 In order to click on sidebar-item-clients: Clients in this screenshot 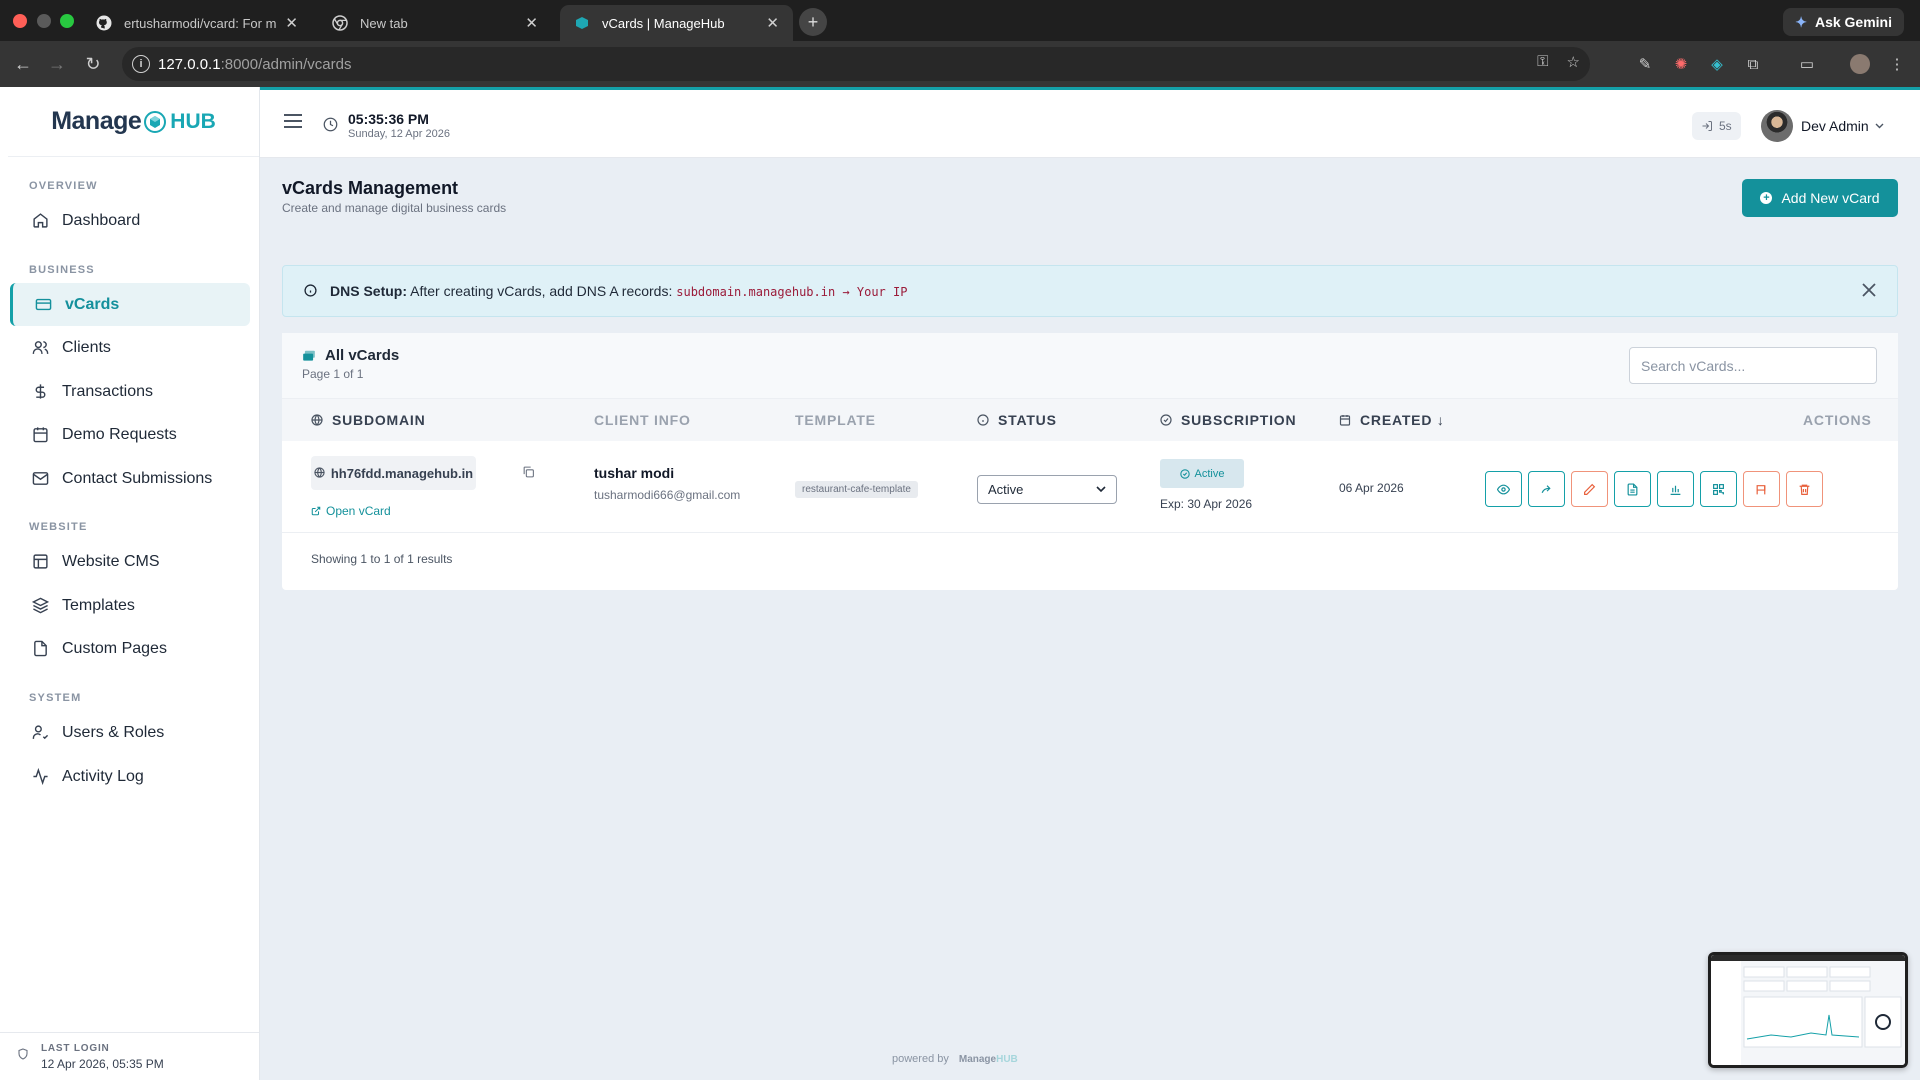, I will do `click(130, 347)`.